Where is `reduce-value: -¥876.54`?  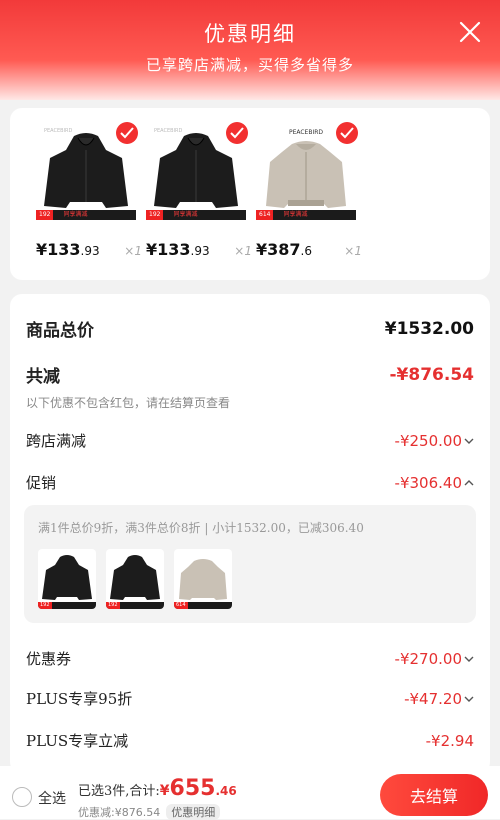 reduce-value: -¥876.54 is located at coordinates (432, 374).